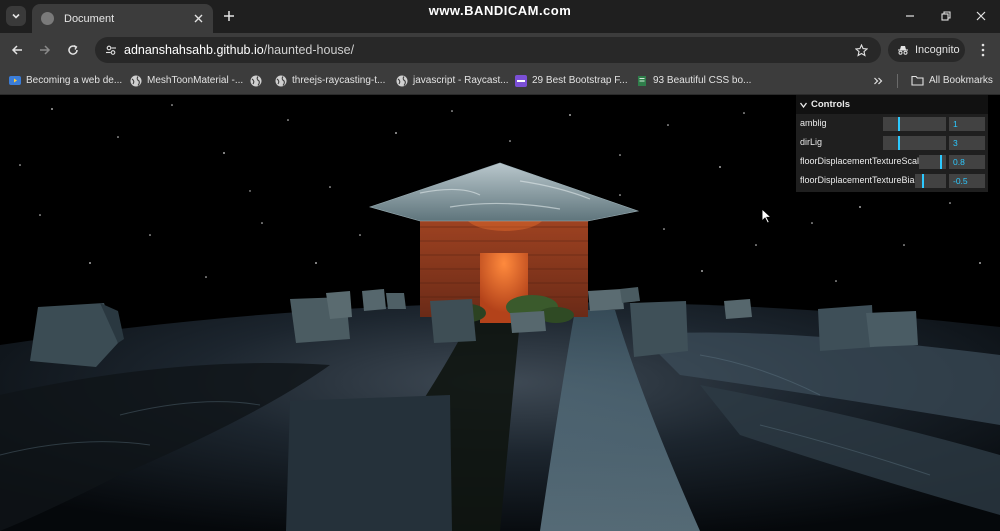 Image resolution: width=1000 pixels, height=531 pixels. What do you see at coordinates (914, 143) in the screenshot?
I see `dirlig-slider` at bounding box center [914, 143].